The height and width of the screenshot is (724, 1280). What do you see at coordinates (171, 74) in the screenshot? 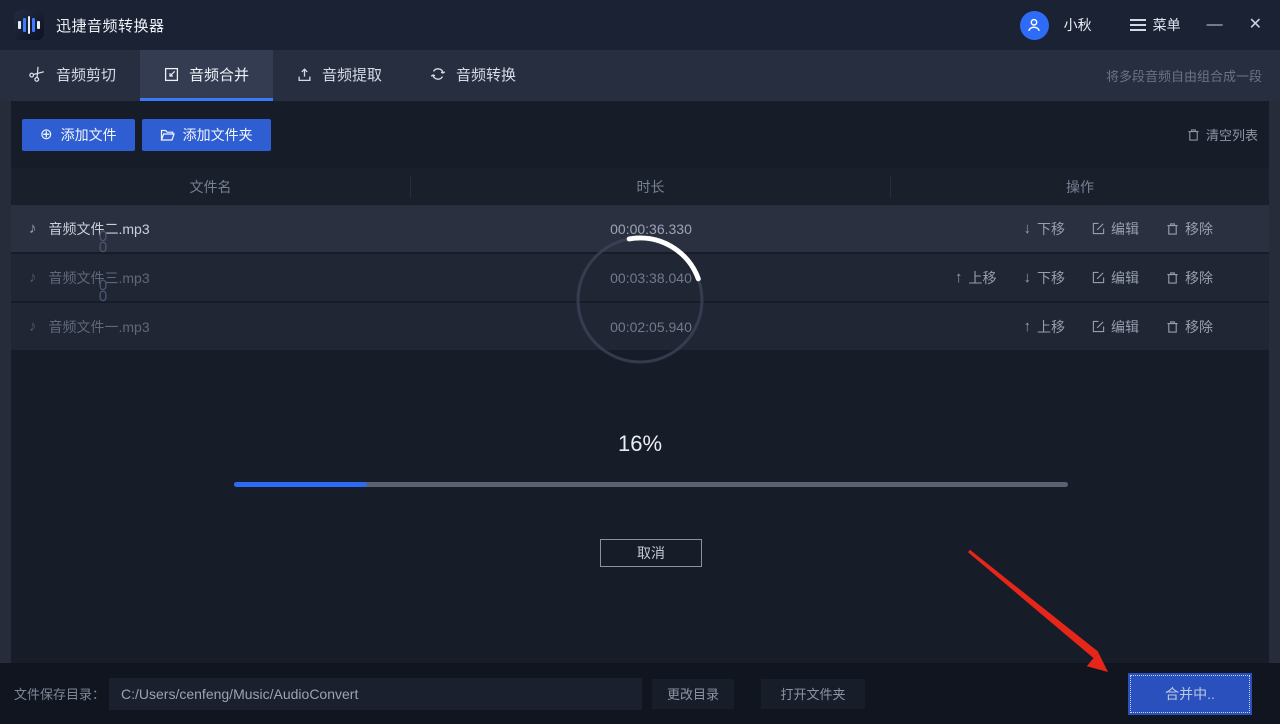
I see `merge-icon` at bounding box center [171, 74].